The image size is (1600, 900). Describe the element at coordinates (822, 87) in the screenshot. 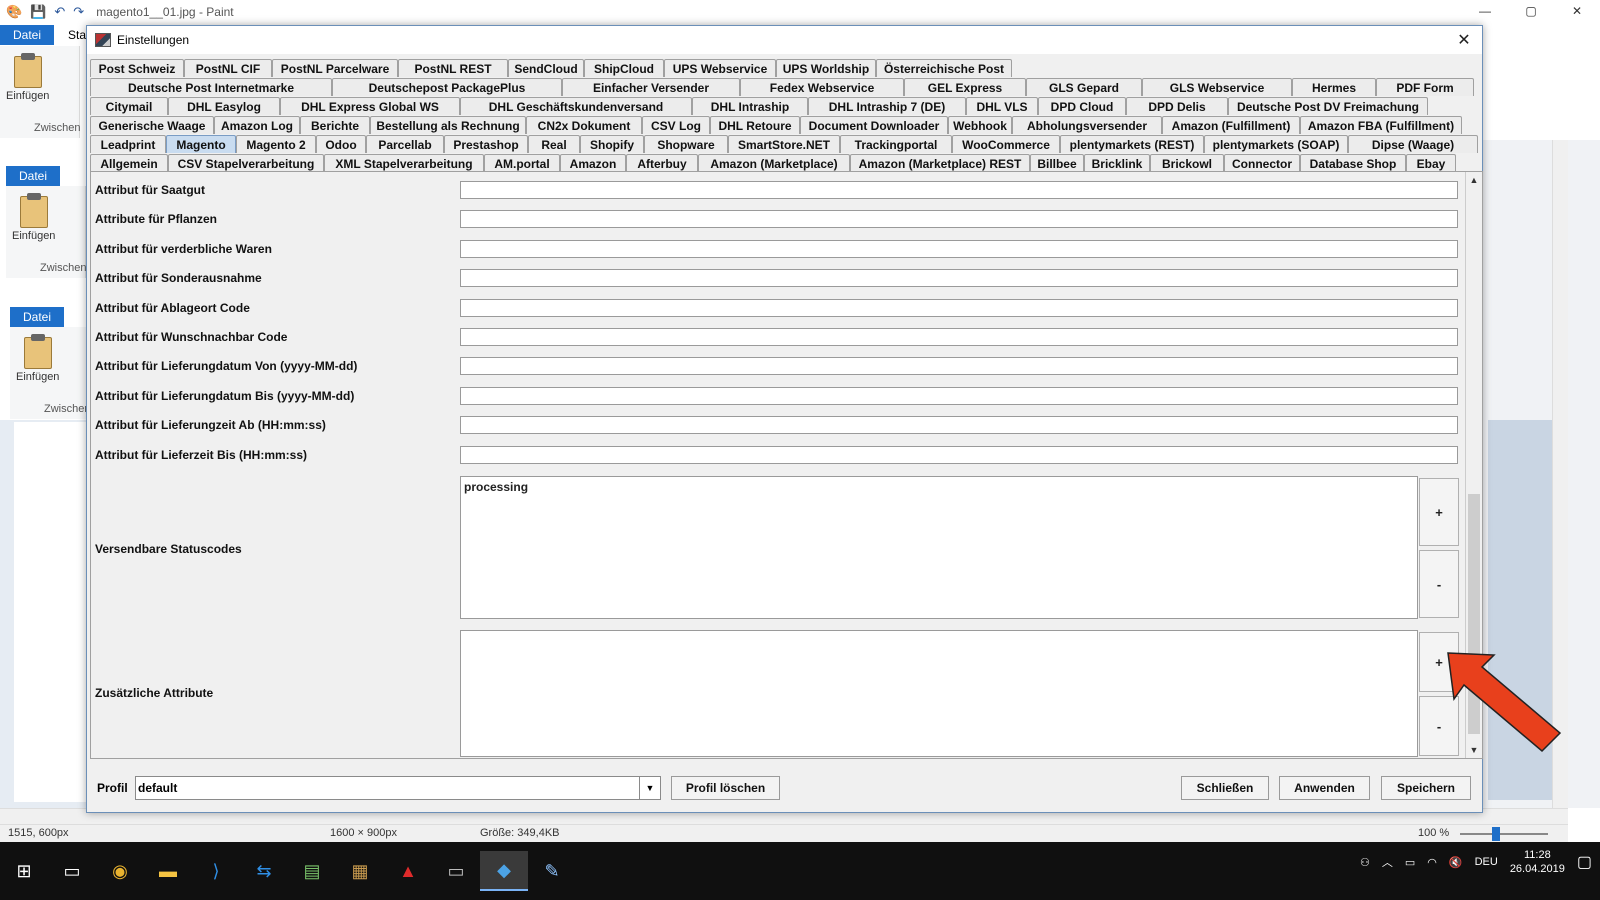

I see `tab-fedex-webservice: Fedex Webservice` at that location.